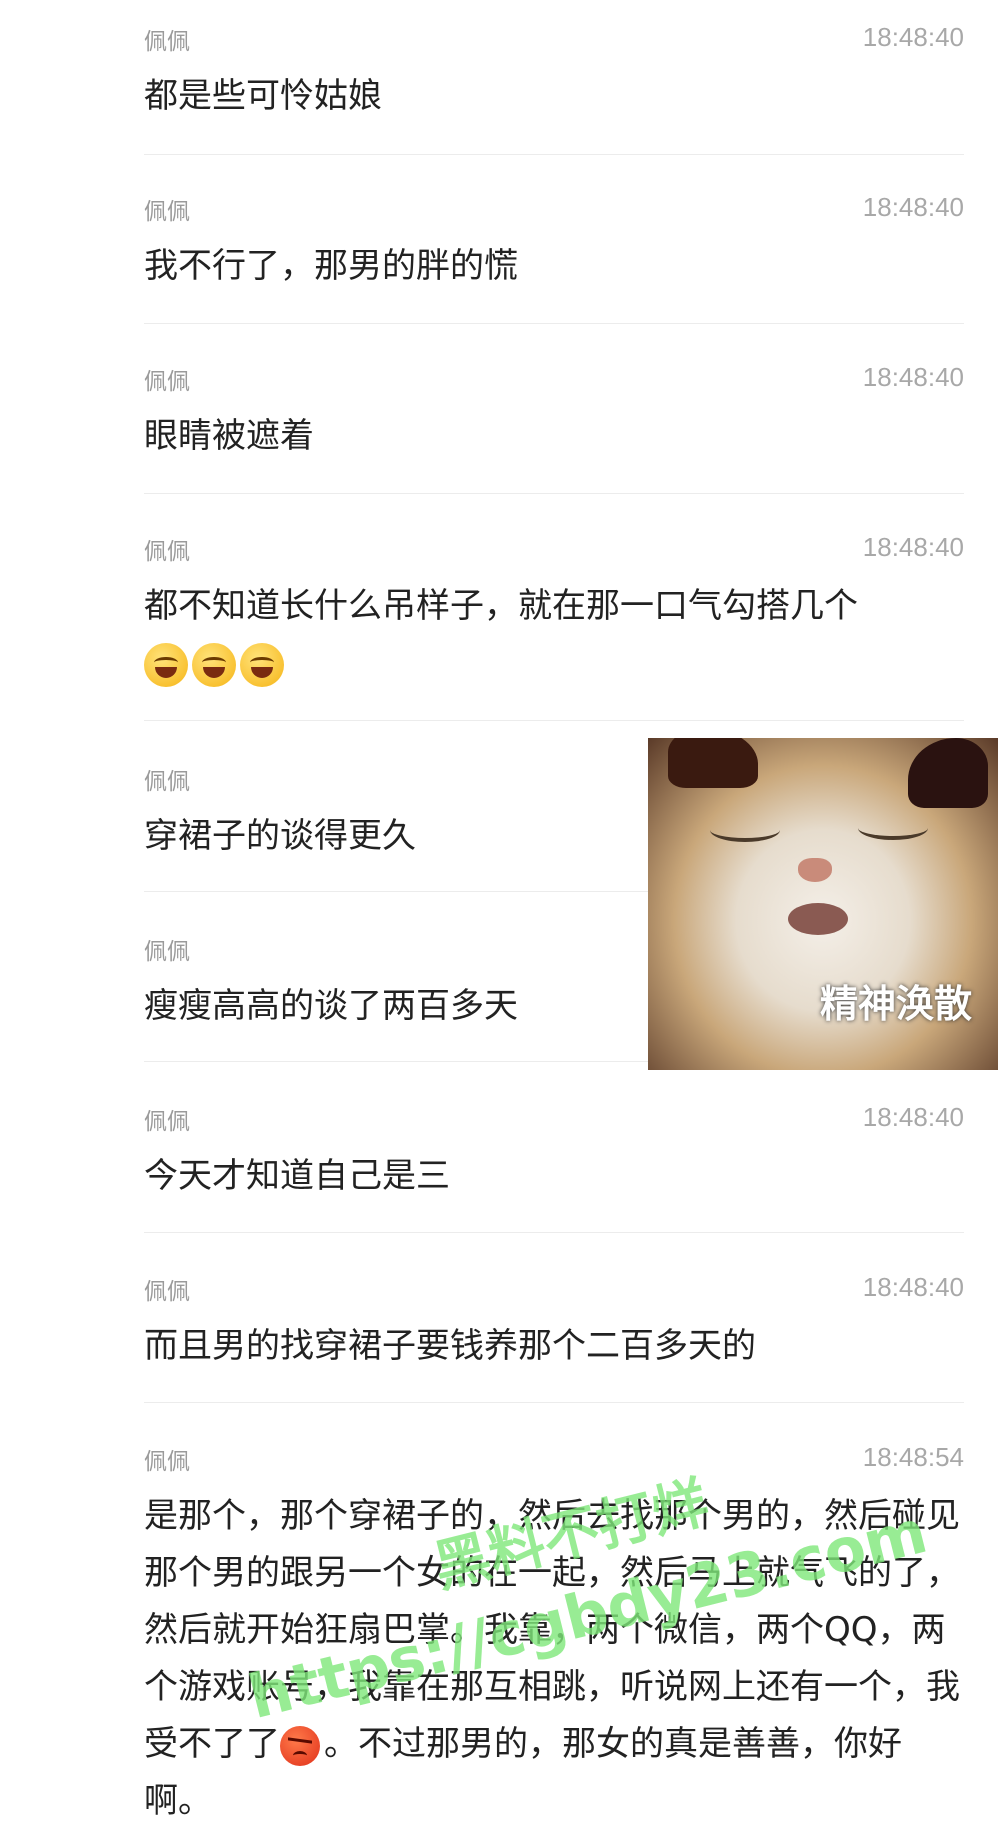  What do you see at coordinates (501, 606) in the screenshot?
I see `message-text-body: 都不知道长什么吊样子，就在那一口气勾搭几个` at bounding box center [501, 606].